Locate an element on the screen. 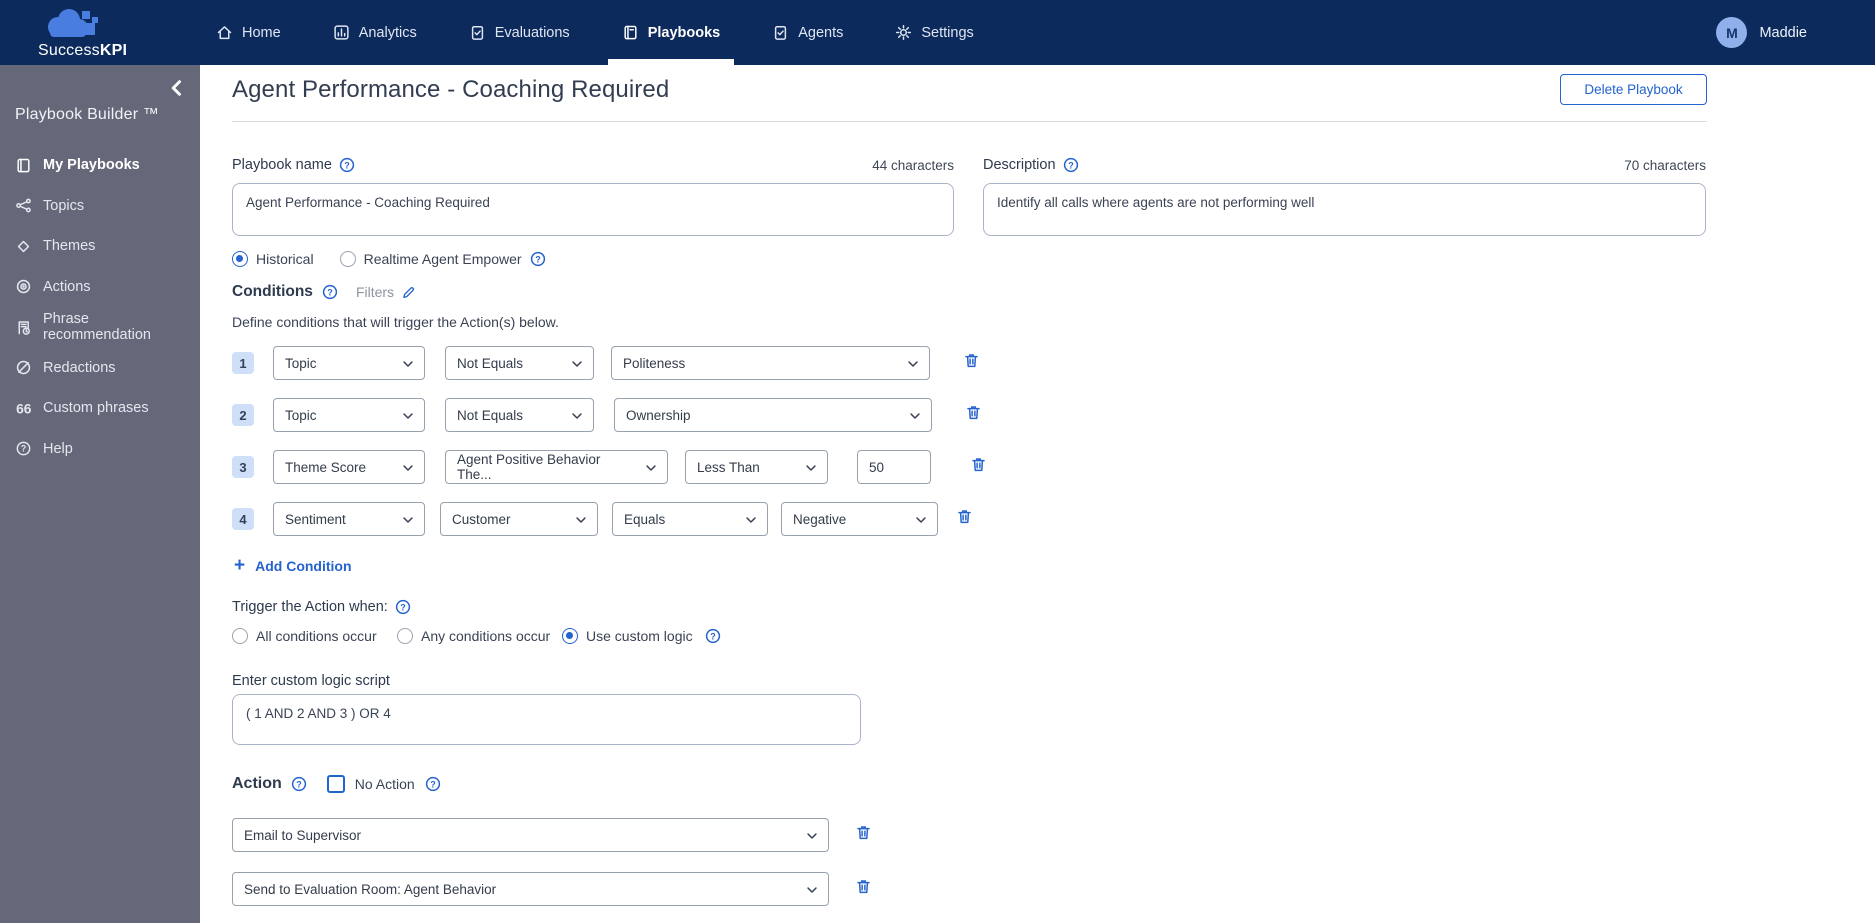 The width and height of the screenshot is (1875, 923). nav-item-playbooks: Playbooks is located at coordinates (670, 32).